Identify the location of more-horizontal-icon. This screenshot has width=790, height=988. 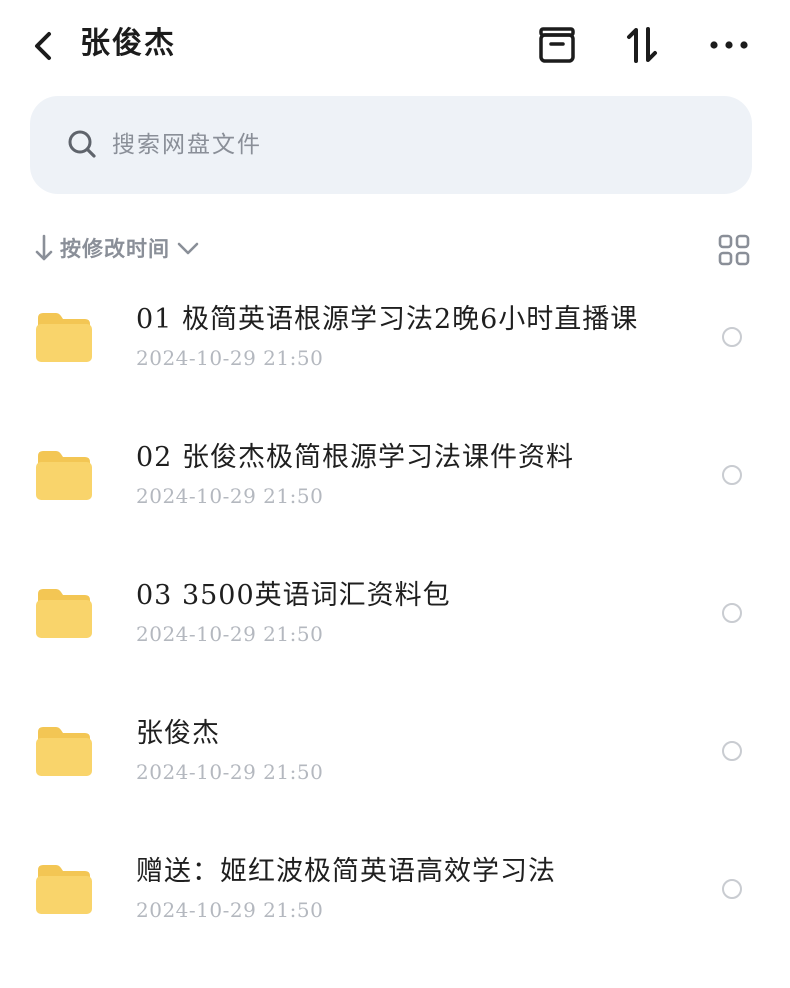
(729, 45).